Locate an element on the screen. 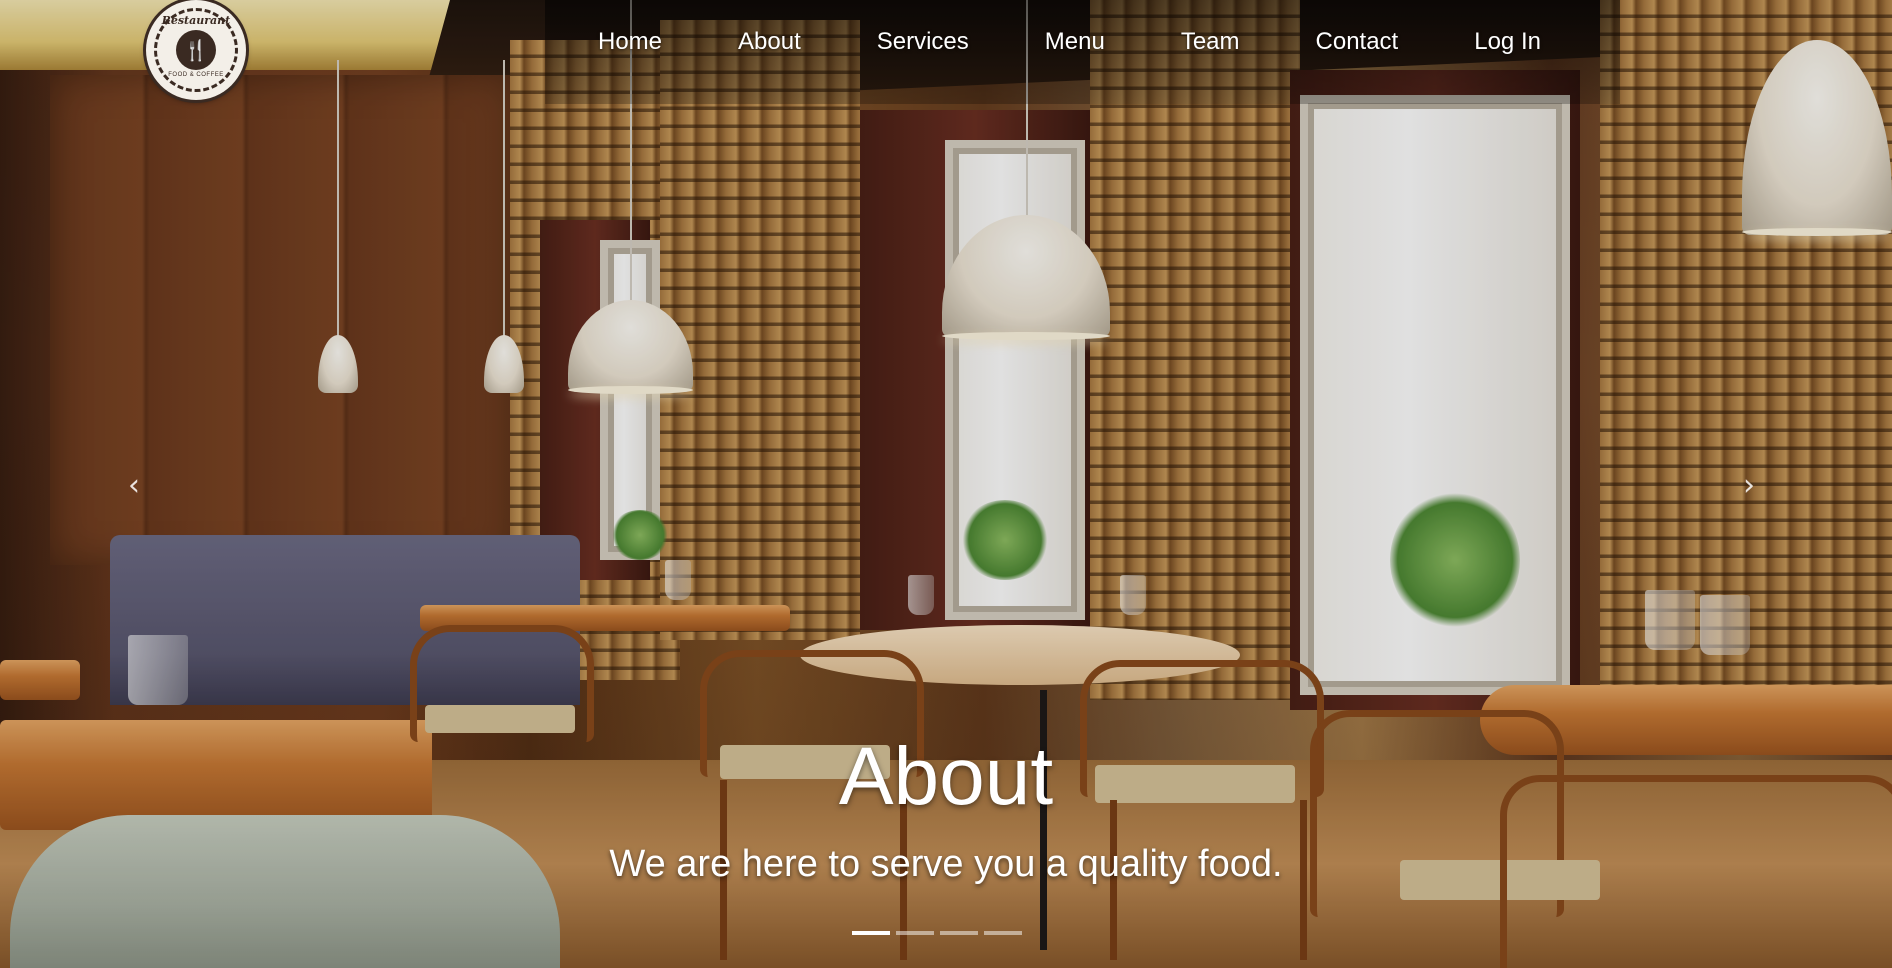 The width and height of the screenshot is (1892, 968). nav-link-team: Team is located at coordinates (1210, 42).